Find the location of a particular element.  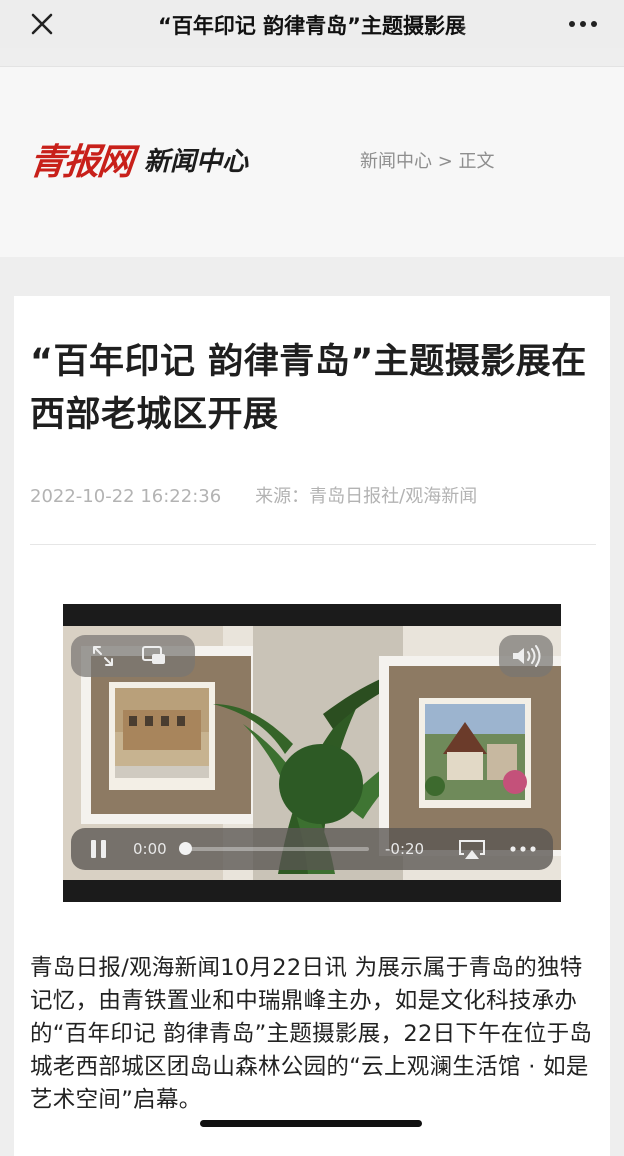

article-meta: 2022-10-22 16:22:36 来源：青岛日报社/观海新闻 is located at coordinates (253, 495).